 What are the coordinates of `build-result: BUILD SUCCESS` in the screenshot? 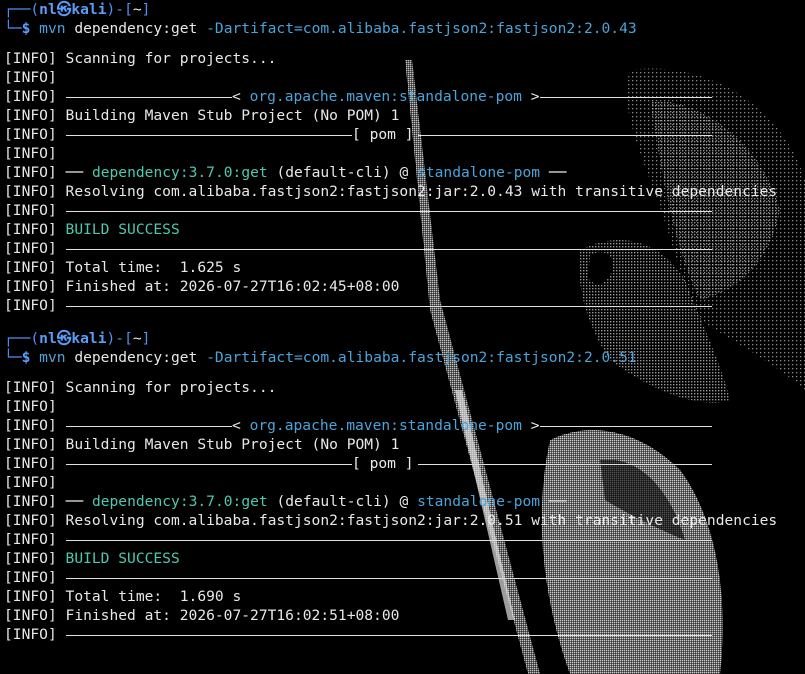 It's located at (122, 558).